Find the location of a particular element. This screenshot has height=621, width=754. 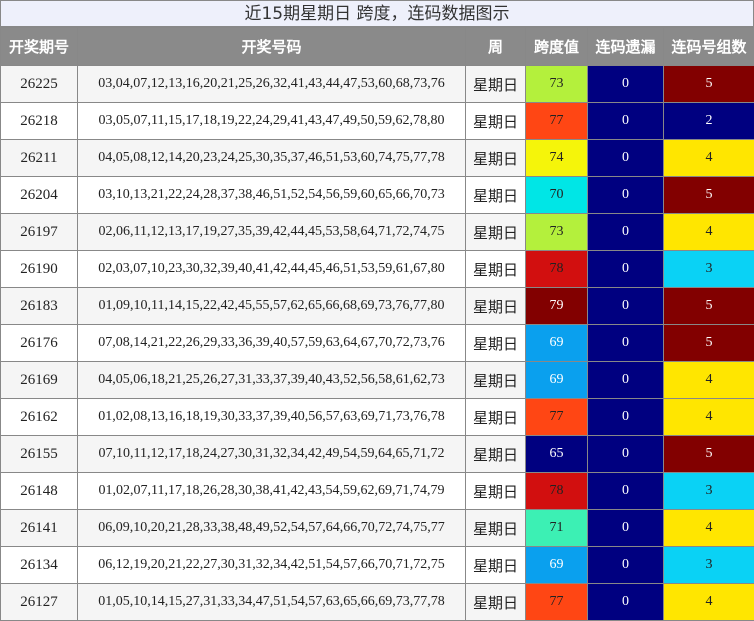

issue-cell: 26197 is located at coordinates (39, 232).